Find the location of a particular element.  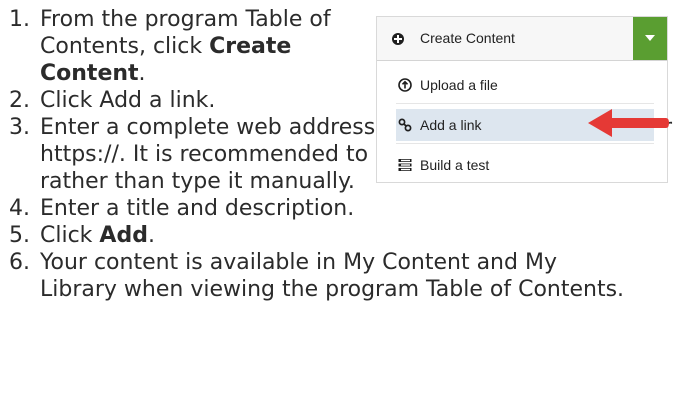

step-number: 3. is located at coordinates (19, 127).